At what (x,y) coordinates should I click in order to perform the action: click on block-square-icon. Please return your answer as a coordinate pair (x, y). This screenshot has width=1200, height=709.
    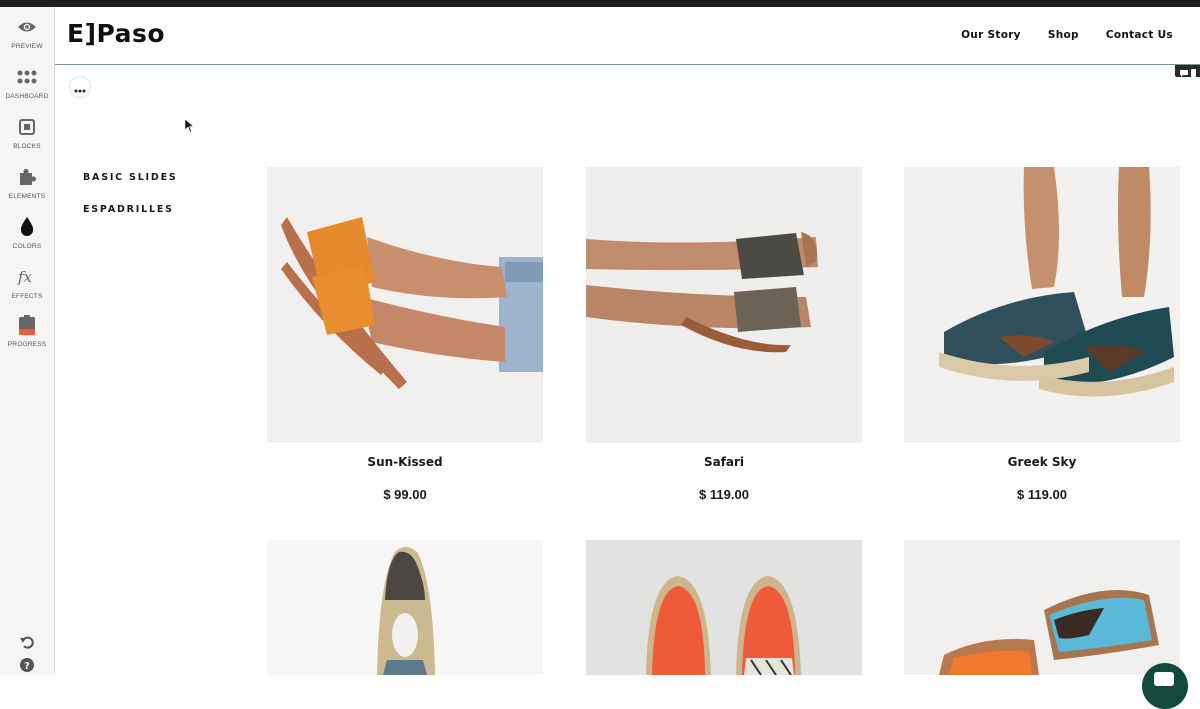
    Looking at the image, I should click on (27, 127).